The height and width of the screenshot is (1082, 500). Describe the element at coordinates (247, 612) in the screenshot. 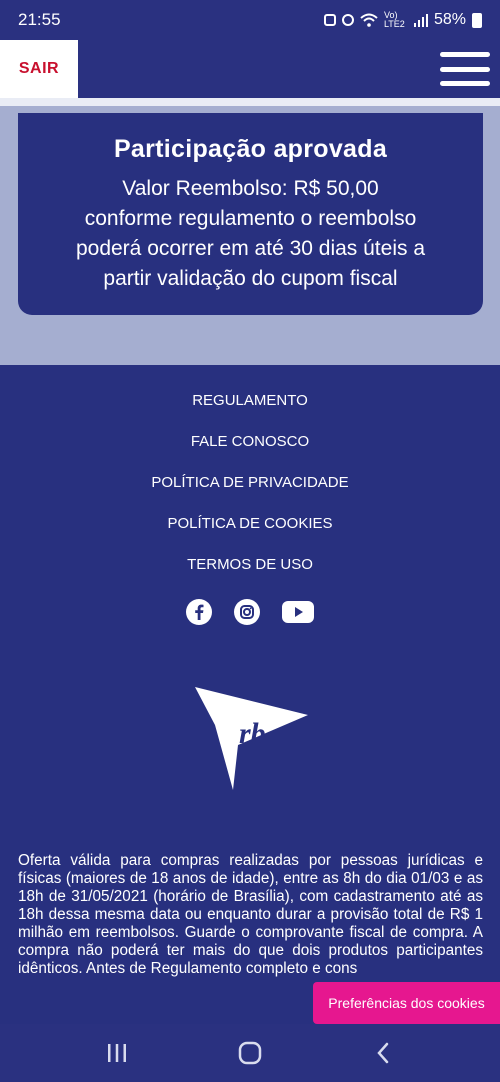

I see `instagram-icon` at that location.